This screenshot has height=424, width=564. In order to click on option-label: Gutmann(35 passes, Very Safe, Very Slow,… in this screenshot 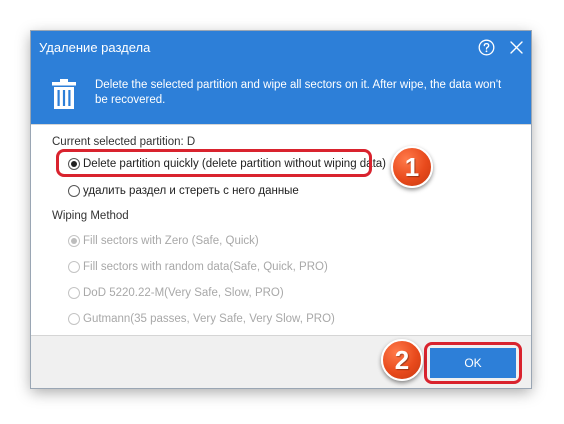, I will do `click(209, 319)`.